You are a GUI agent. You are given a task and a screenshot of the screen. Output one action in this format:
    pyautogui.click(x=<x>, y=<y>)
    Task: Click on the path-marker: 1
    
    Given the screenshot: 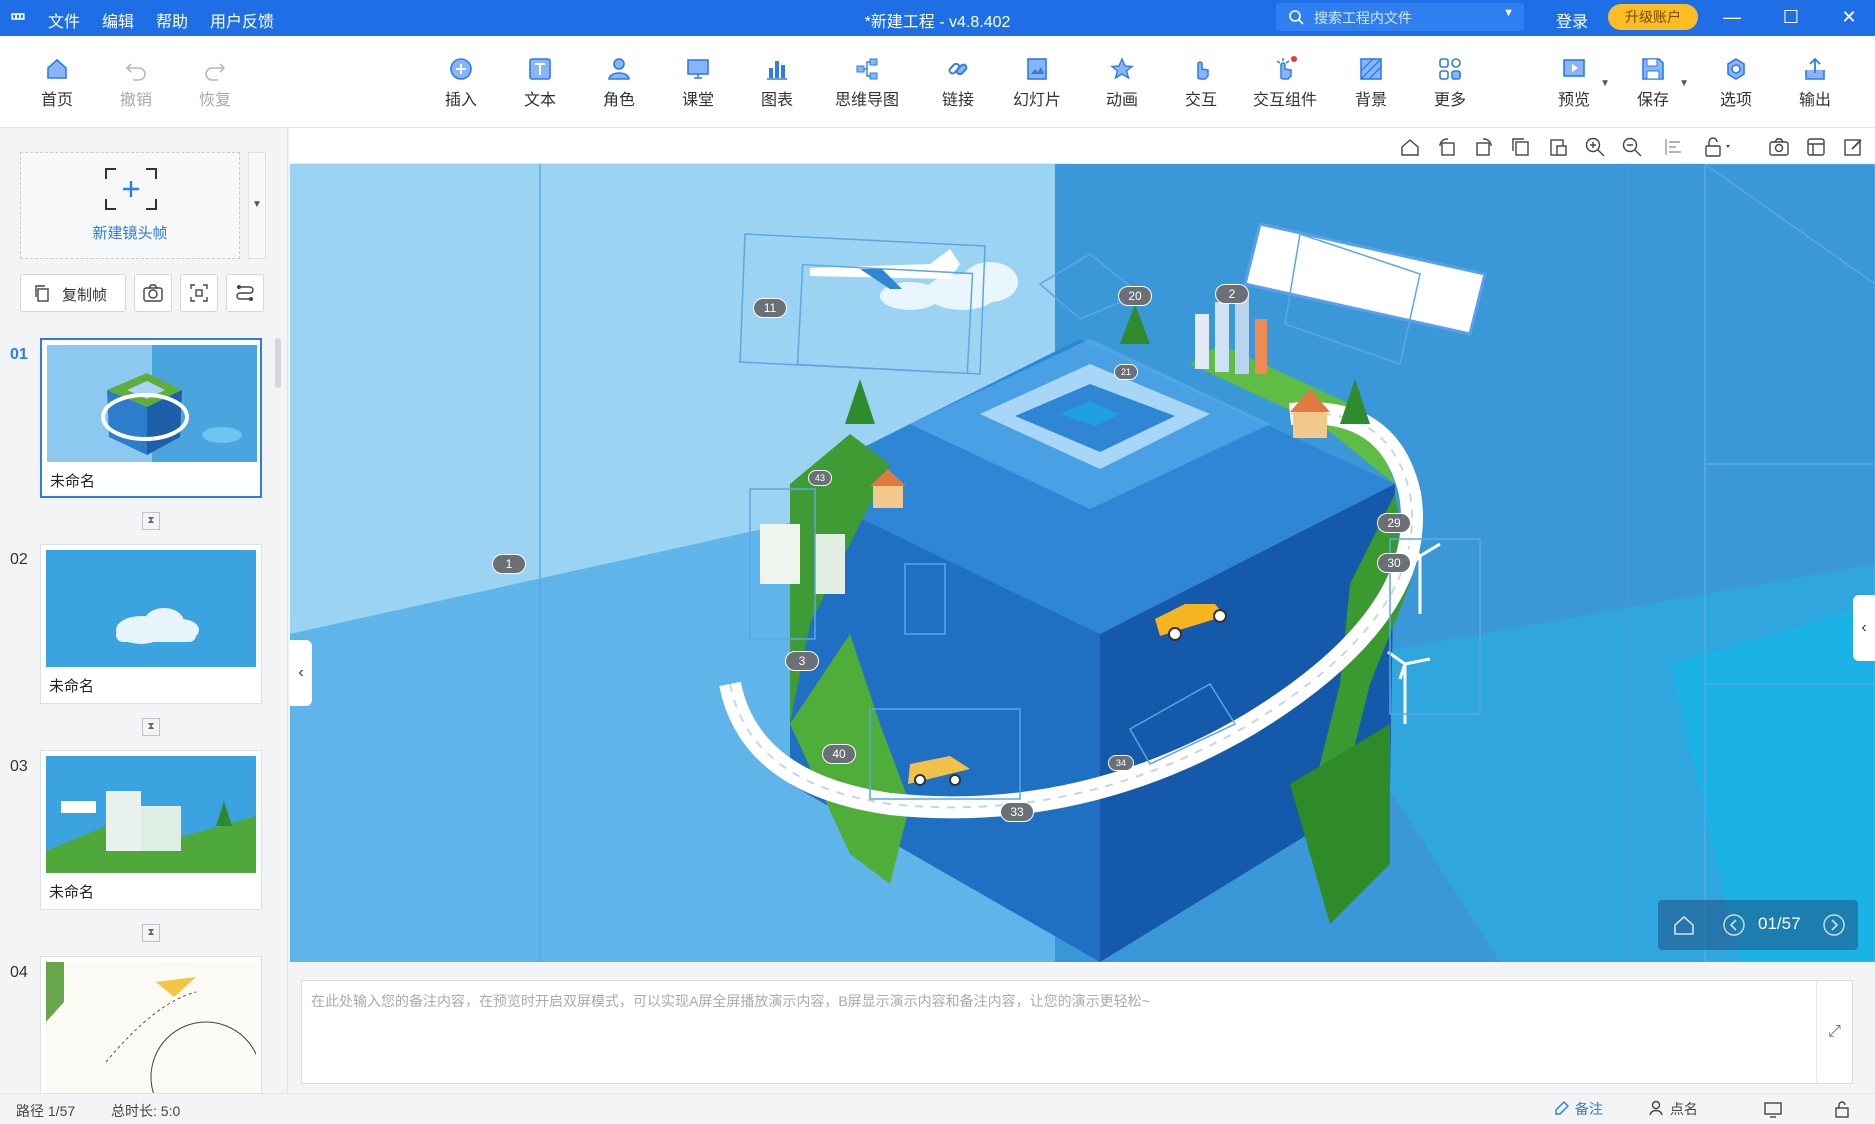 What is the action you would take?
    pyautogui.click(x=509, y=564)
    